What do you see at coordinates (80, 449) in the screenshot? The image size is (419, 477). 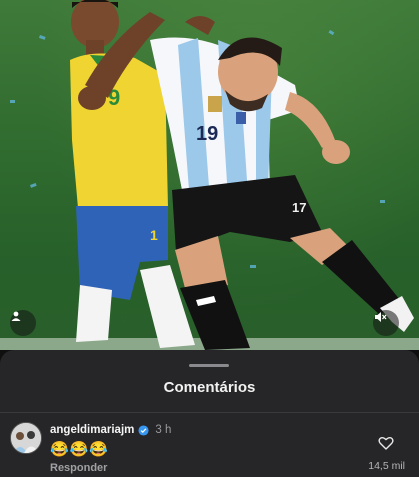 I see `comment-text: 😂😂😂` at bounding box center [80, 449].